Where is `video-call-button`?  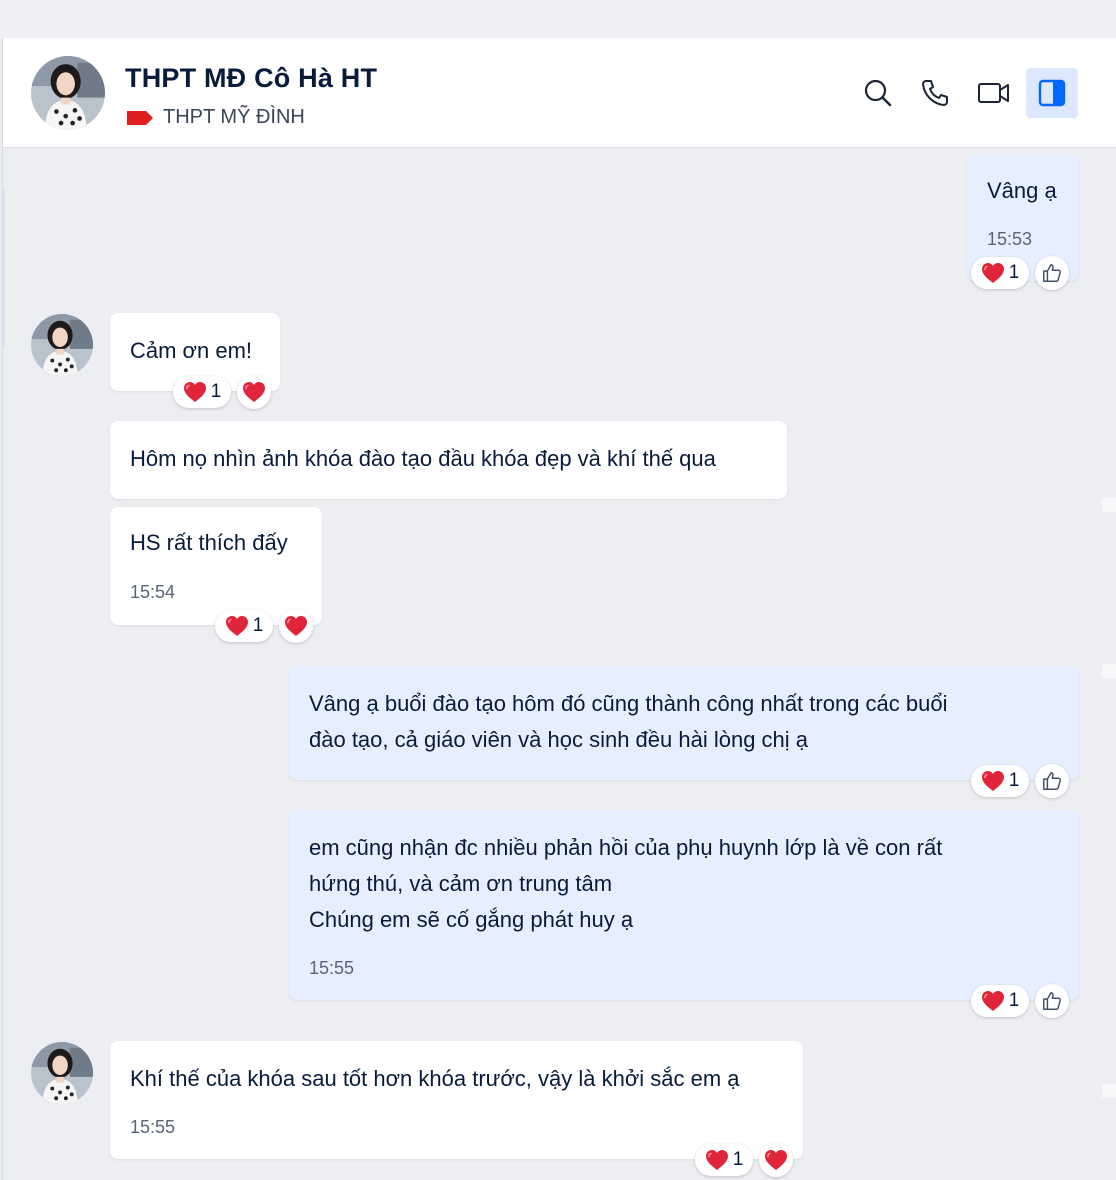
video-call-button is located at coordinates (994, 93).